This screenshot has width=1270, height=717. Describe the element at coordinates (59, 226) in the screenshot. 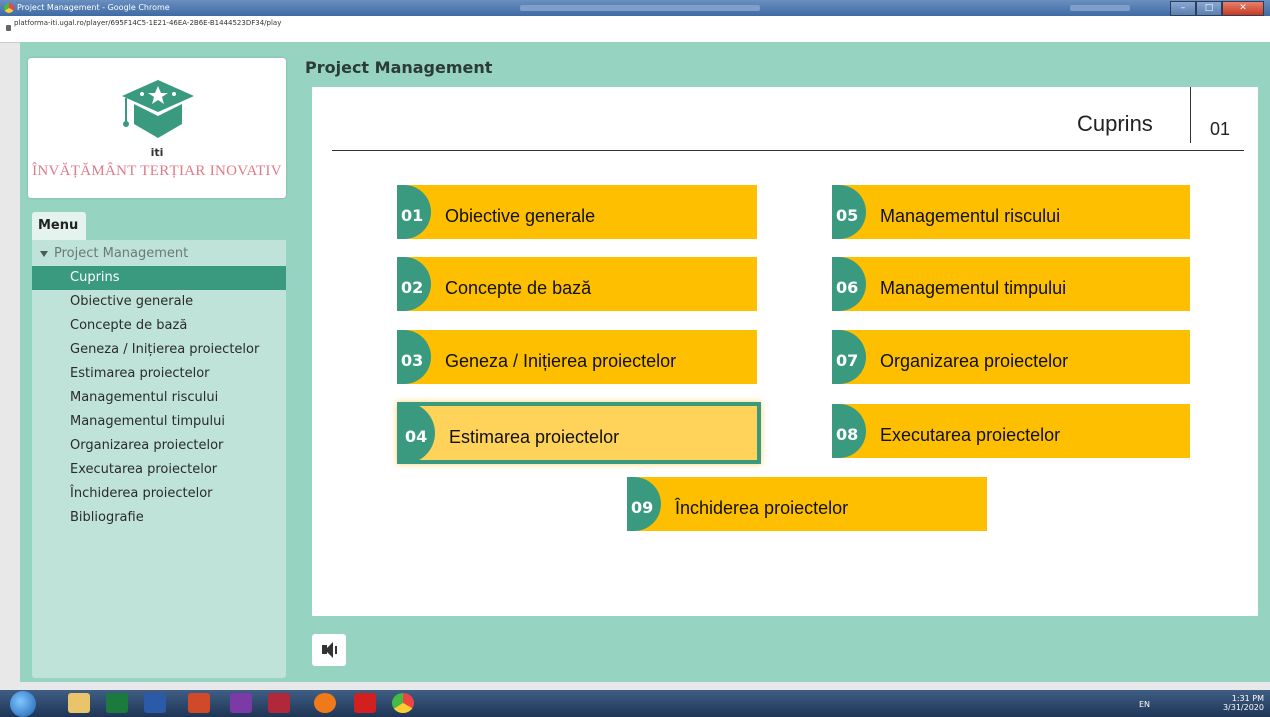

I see `menu-tab: Menu` at that location.